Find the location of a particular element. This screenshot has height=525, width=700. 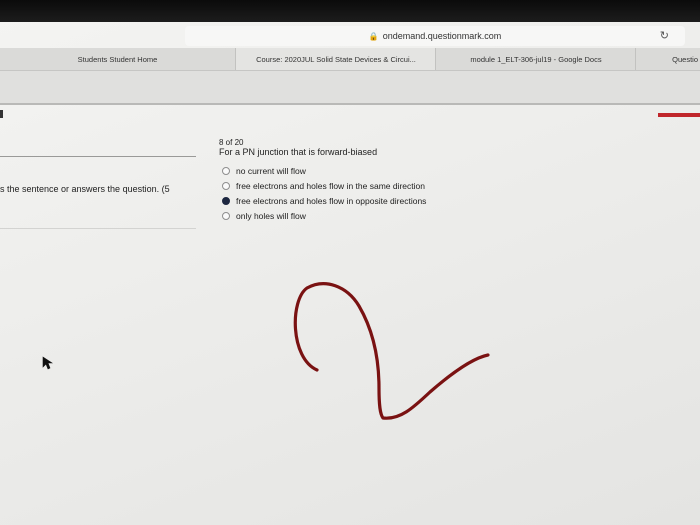

left-divider is located at coordinates (98, 156).